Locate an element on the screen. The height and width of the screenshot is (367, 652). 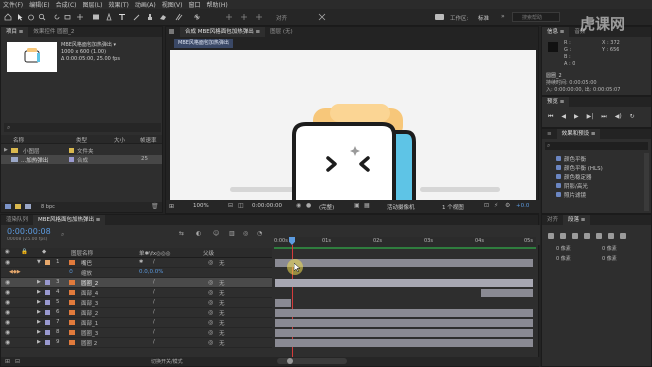
column-name: 名称 is located at coordinates (18, 140).